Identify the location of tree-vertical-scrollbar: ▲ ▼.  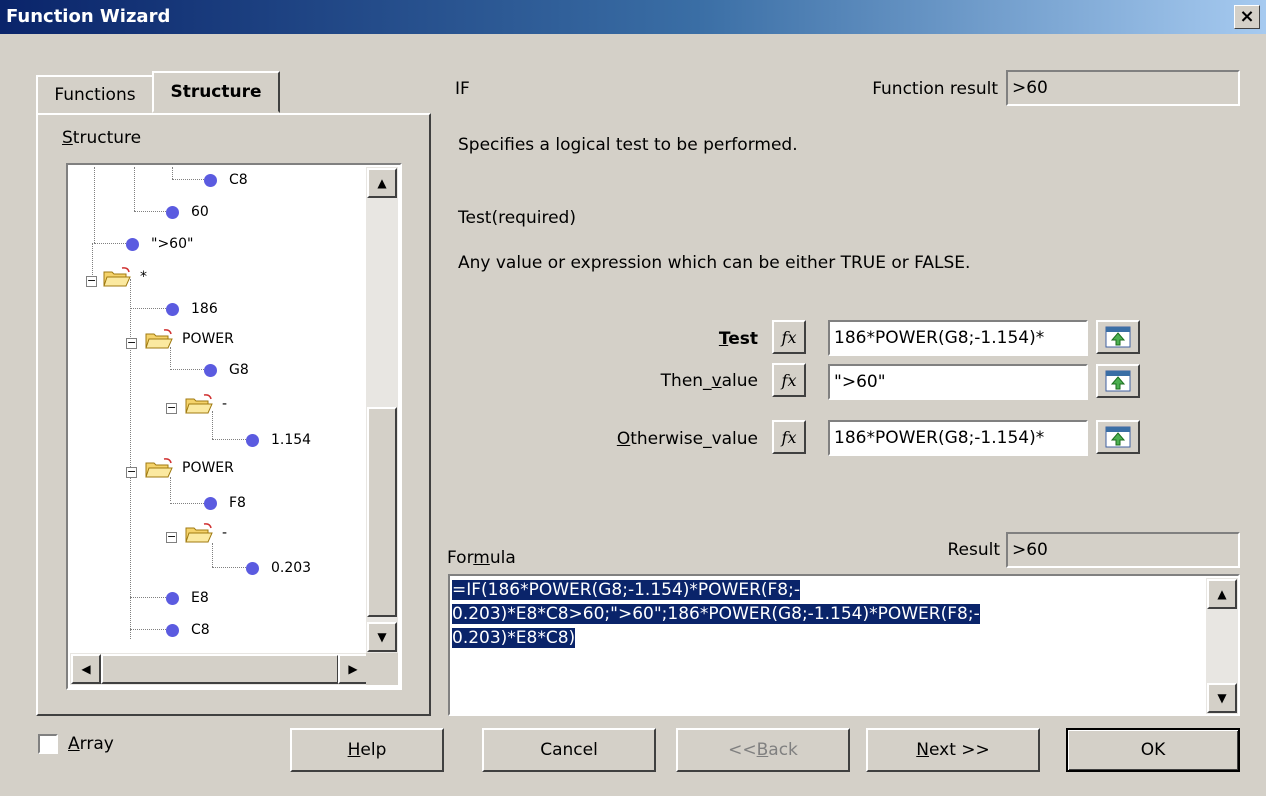
(382, 410).